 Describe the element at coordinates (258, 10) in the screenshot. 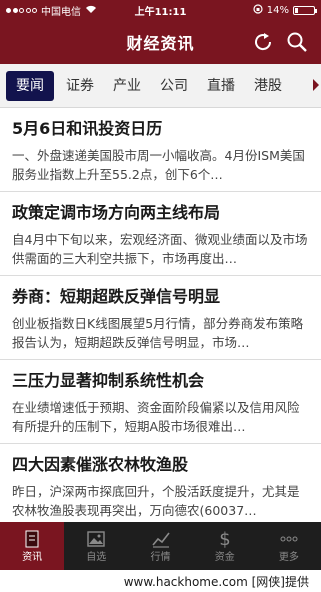

I see `orientation-lock-icon` at that location.